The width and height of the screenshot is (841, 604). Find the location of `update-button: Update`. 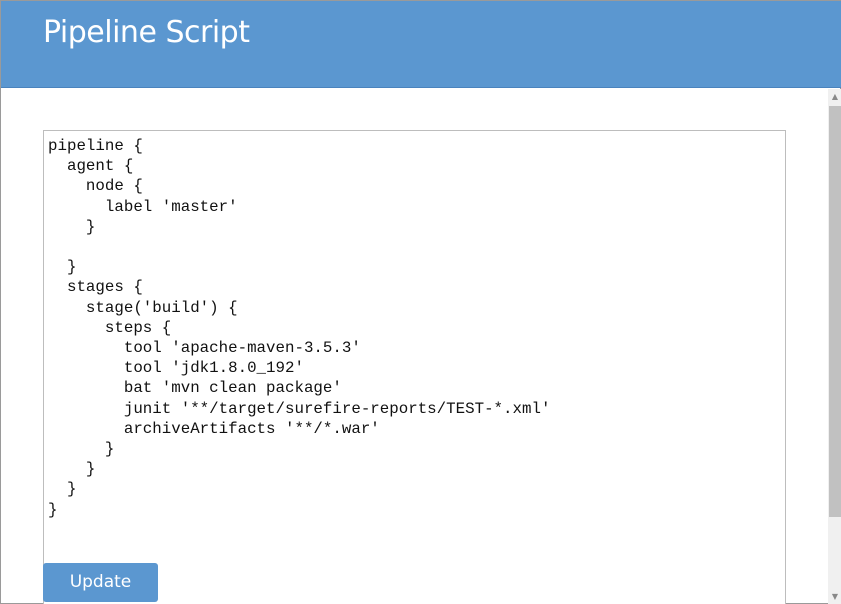

update-button: Update is located at coordinates (100, 582).